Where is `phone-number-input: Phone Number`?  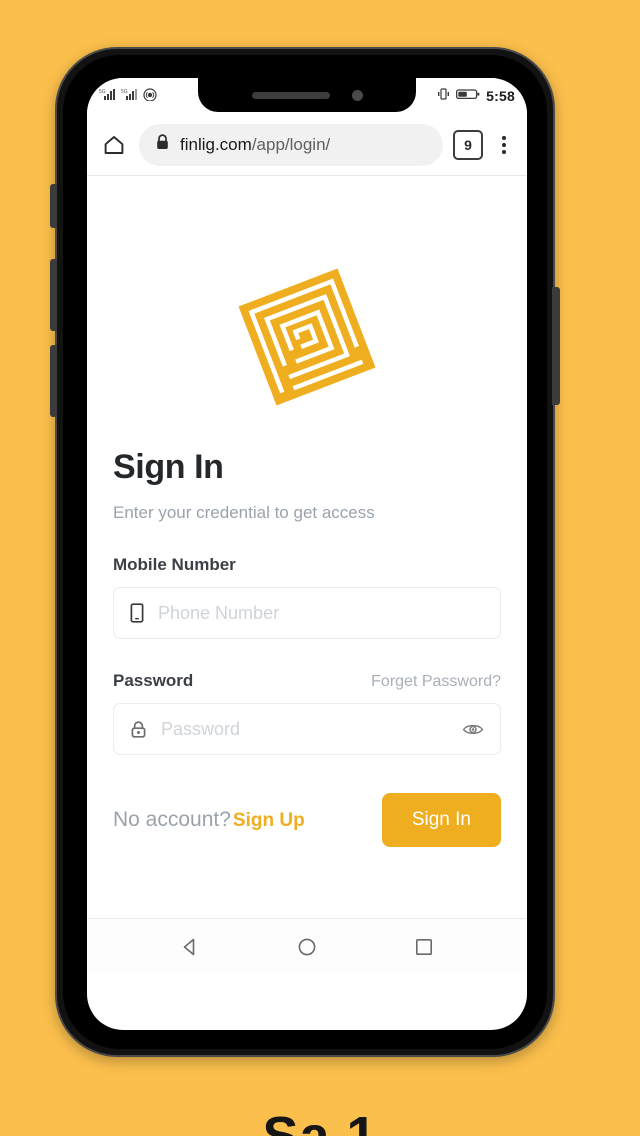
phone-number-input: Phone Number is located at coordinates (307, 613).